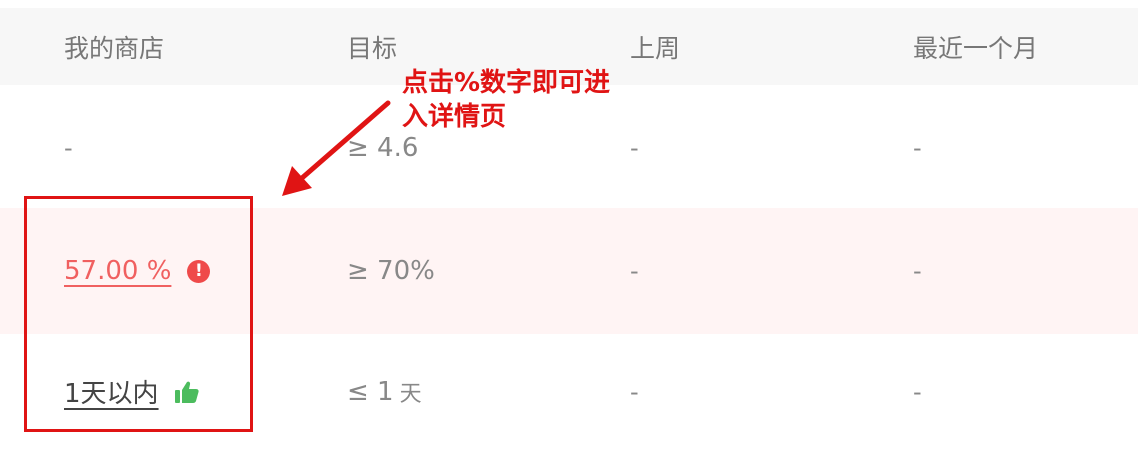  I want to click on column-header-last-month: 最近一个月, so click(976, 48).